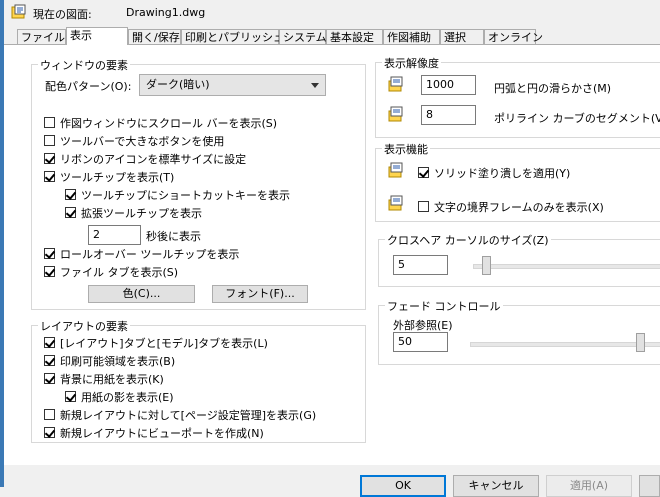 This screenshot has height=497, width=660. Describe the element at coordinates (49, 176) in the screenshot. I see `show-tooltips-checkbox` at that location.